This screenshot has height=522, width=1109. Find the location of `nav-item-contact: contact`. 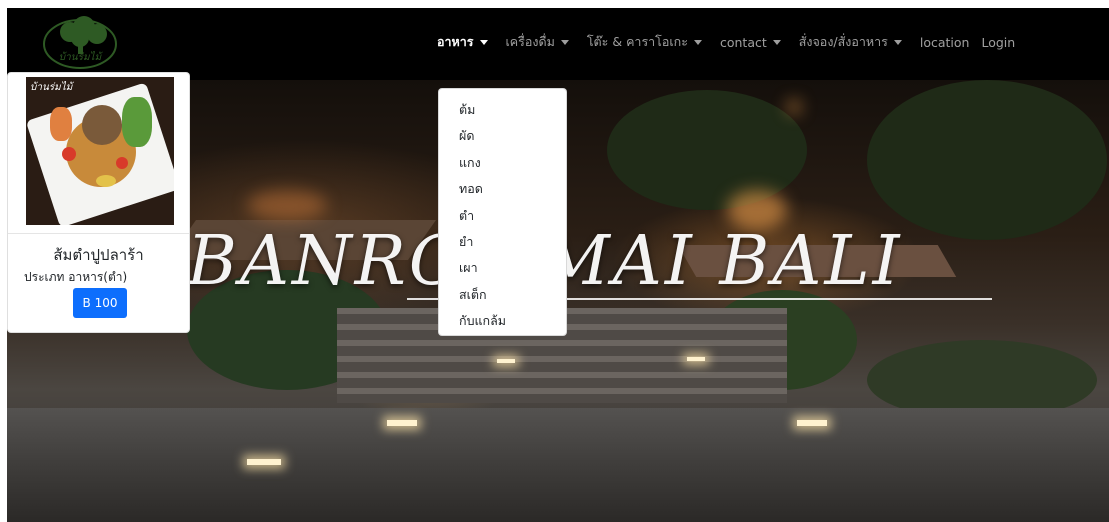

nav-item-contact: contact is located at coordinates (750, 42).